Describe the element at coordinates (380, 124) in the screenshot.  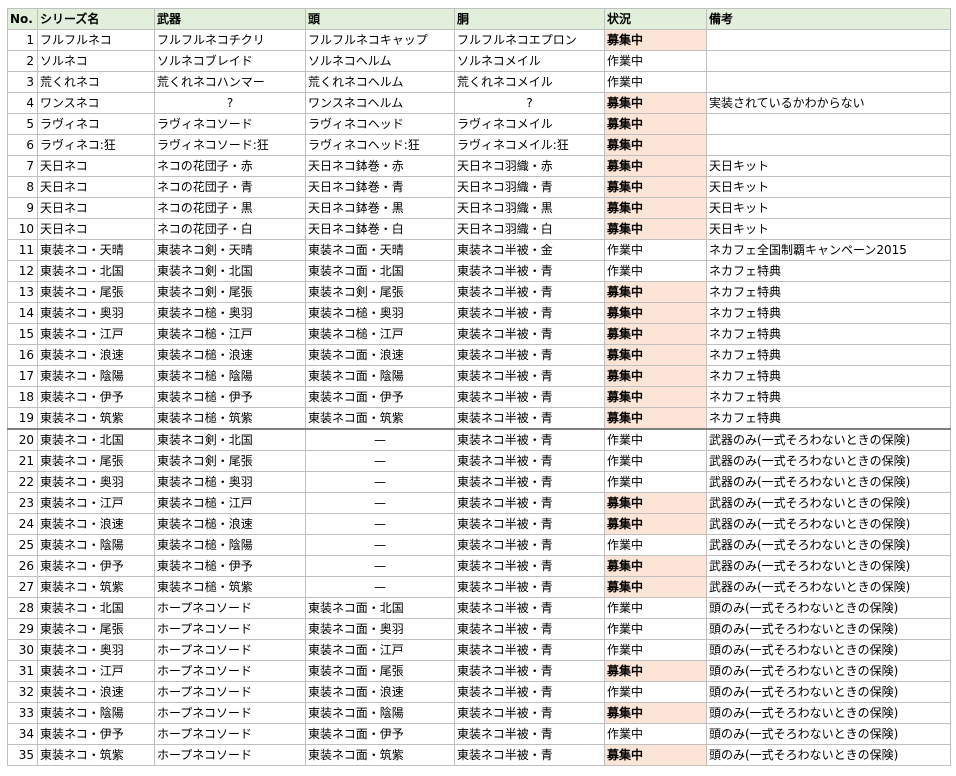
I see `cell-head: ラヴィネコヘッド` at that location.